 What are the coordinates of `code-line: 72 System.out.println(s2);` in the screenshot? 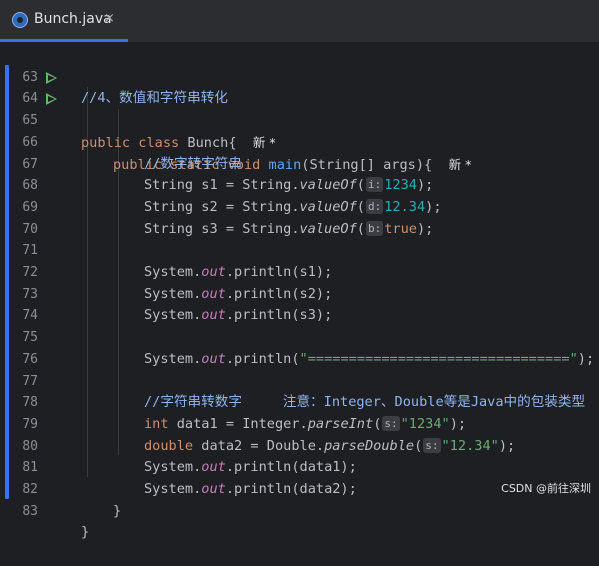 It's located at (299, 271).